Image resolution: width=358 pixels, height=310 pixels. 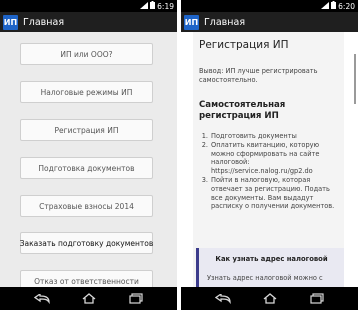 What do you see at coordinates (165, 6) in the screenshot?
I see `status-time: 6:19` at bounding box center [165, 6].